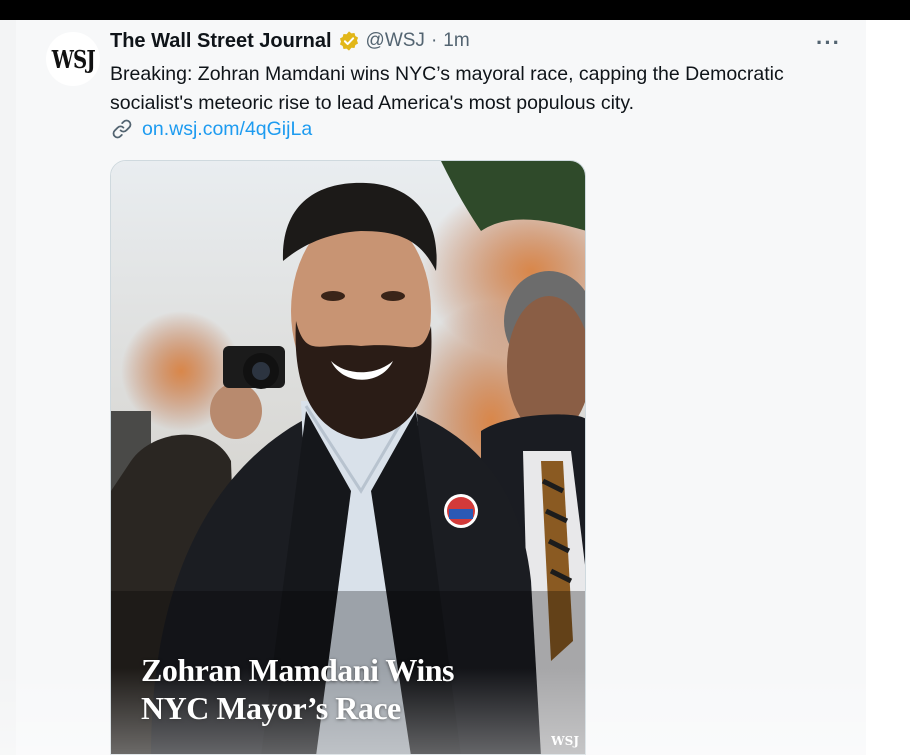 The width and height of the screenshot is (910, 755). I want to click on tweet-link: on.wsj.com/4qGijLa, so click(211, 129).